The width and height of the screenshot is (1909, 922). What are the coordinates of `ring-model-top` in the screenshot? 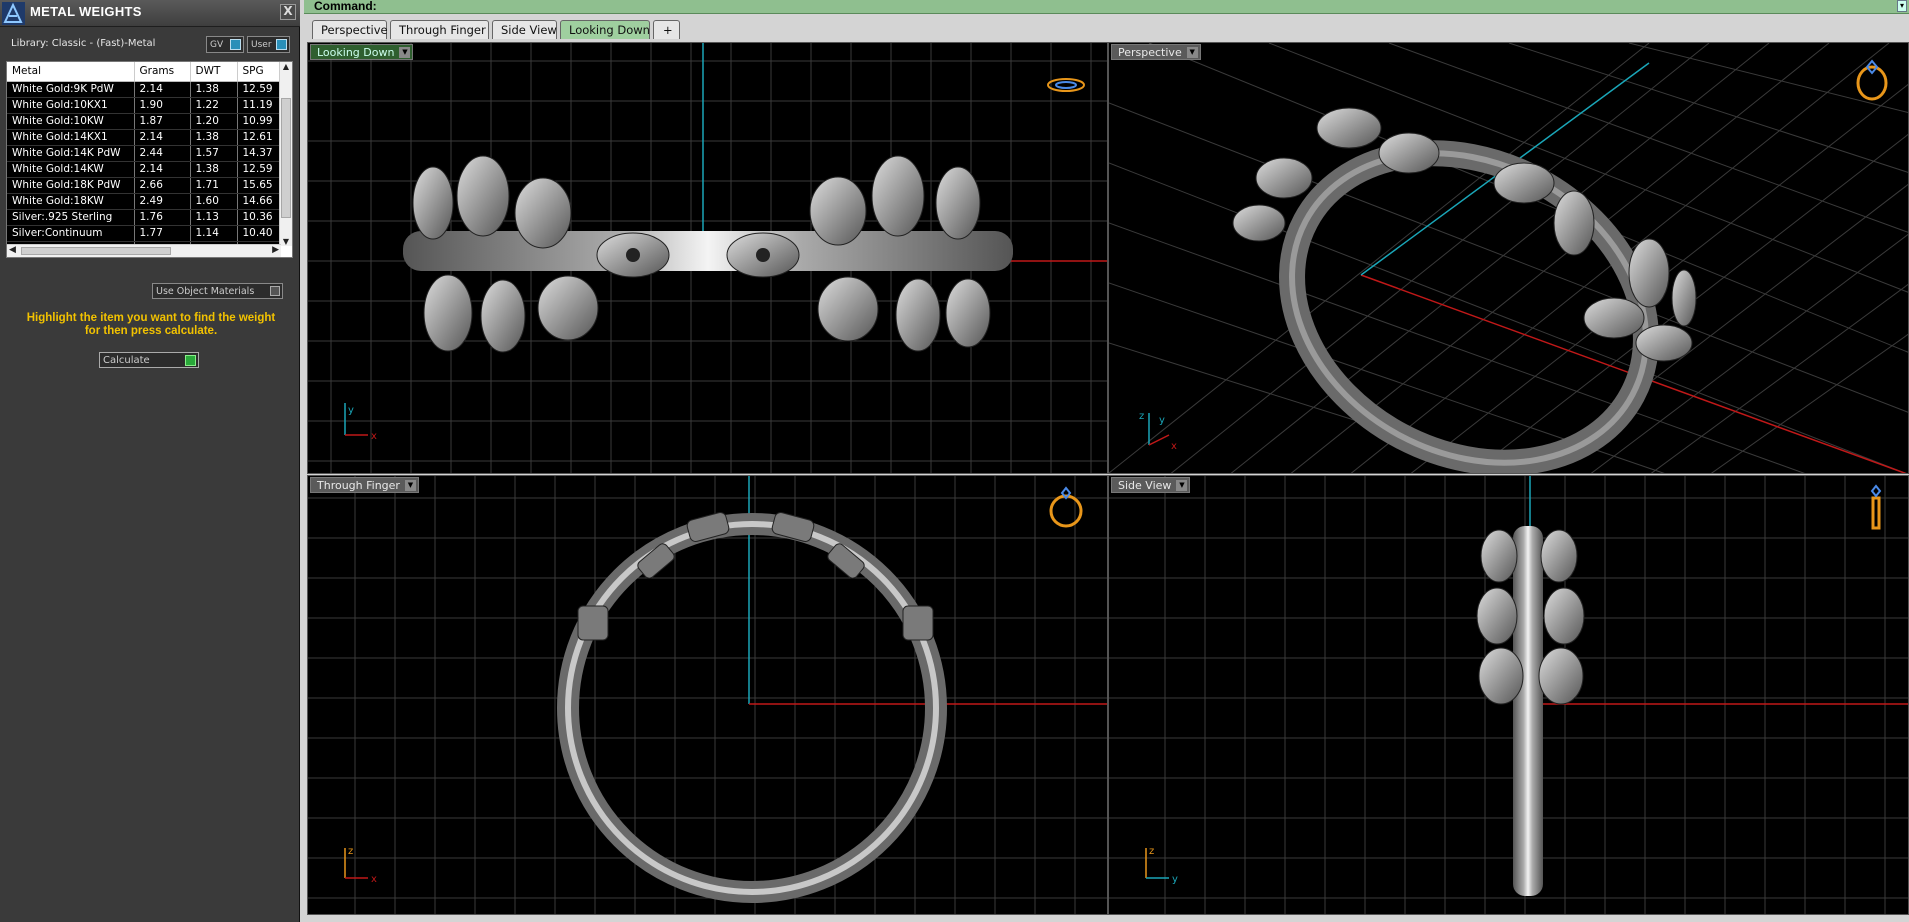 It's located at (708, 254).